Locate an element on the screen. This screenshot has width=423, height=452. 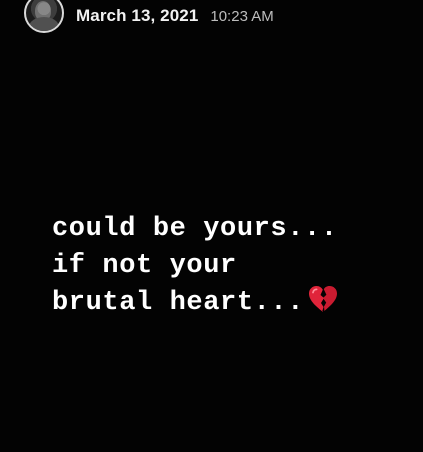
post-date: March 13, 2021 is located at coordinates (137, 15).